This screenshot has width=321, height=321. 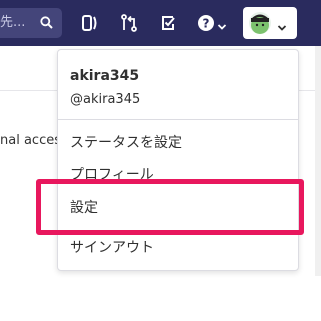 I want to click on avatar, so click(x=260, y=23).